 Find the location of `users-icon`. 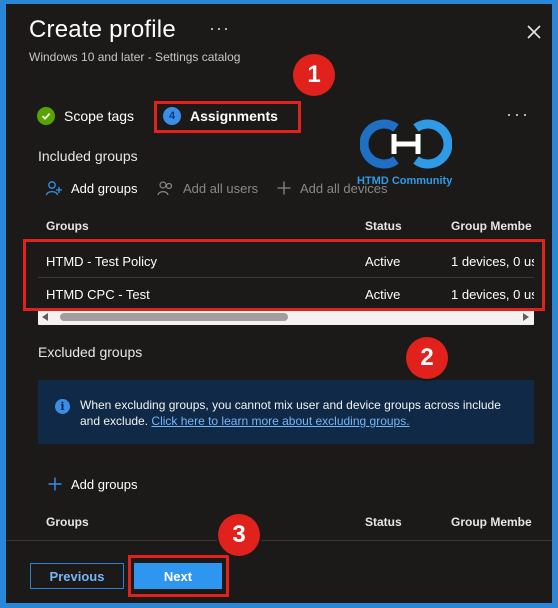

users-icon is located at coordinates (165, 188).